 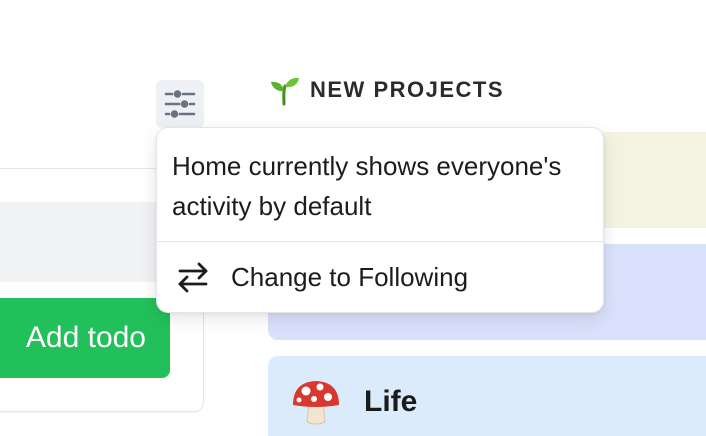 I want to click on swap-arrows-icon, so click(x=193, y=277).